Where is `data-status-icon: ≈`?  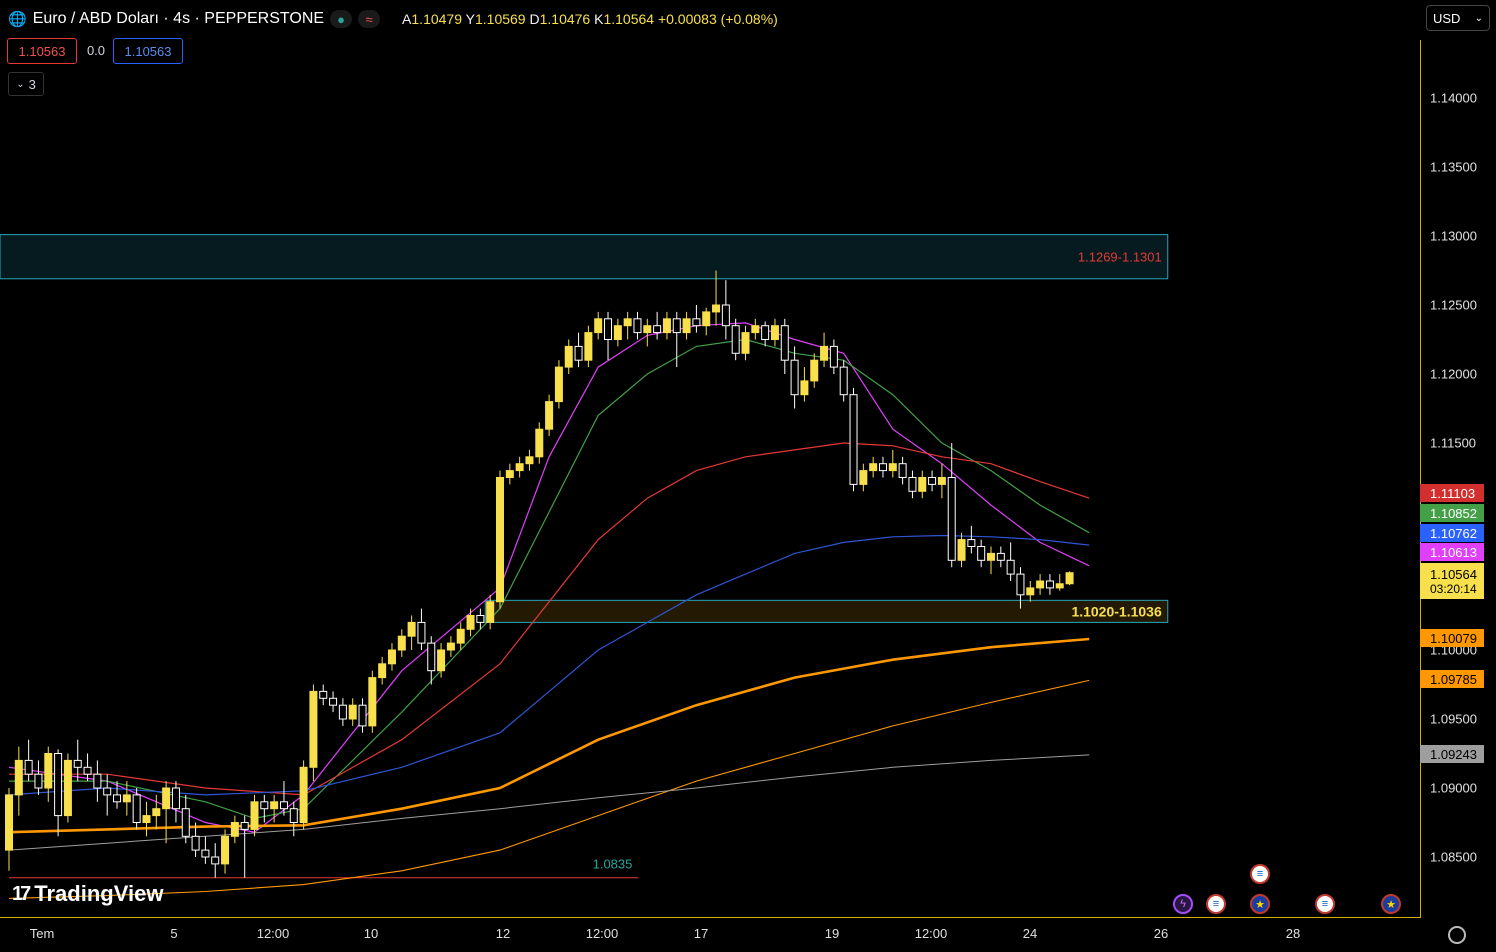 data-status-icon: ≈ is located at coordinates (369, 19).